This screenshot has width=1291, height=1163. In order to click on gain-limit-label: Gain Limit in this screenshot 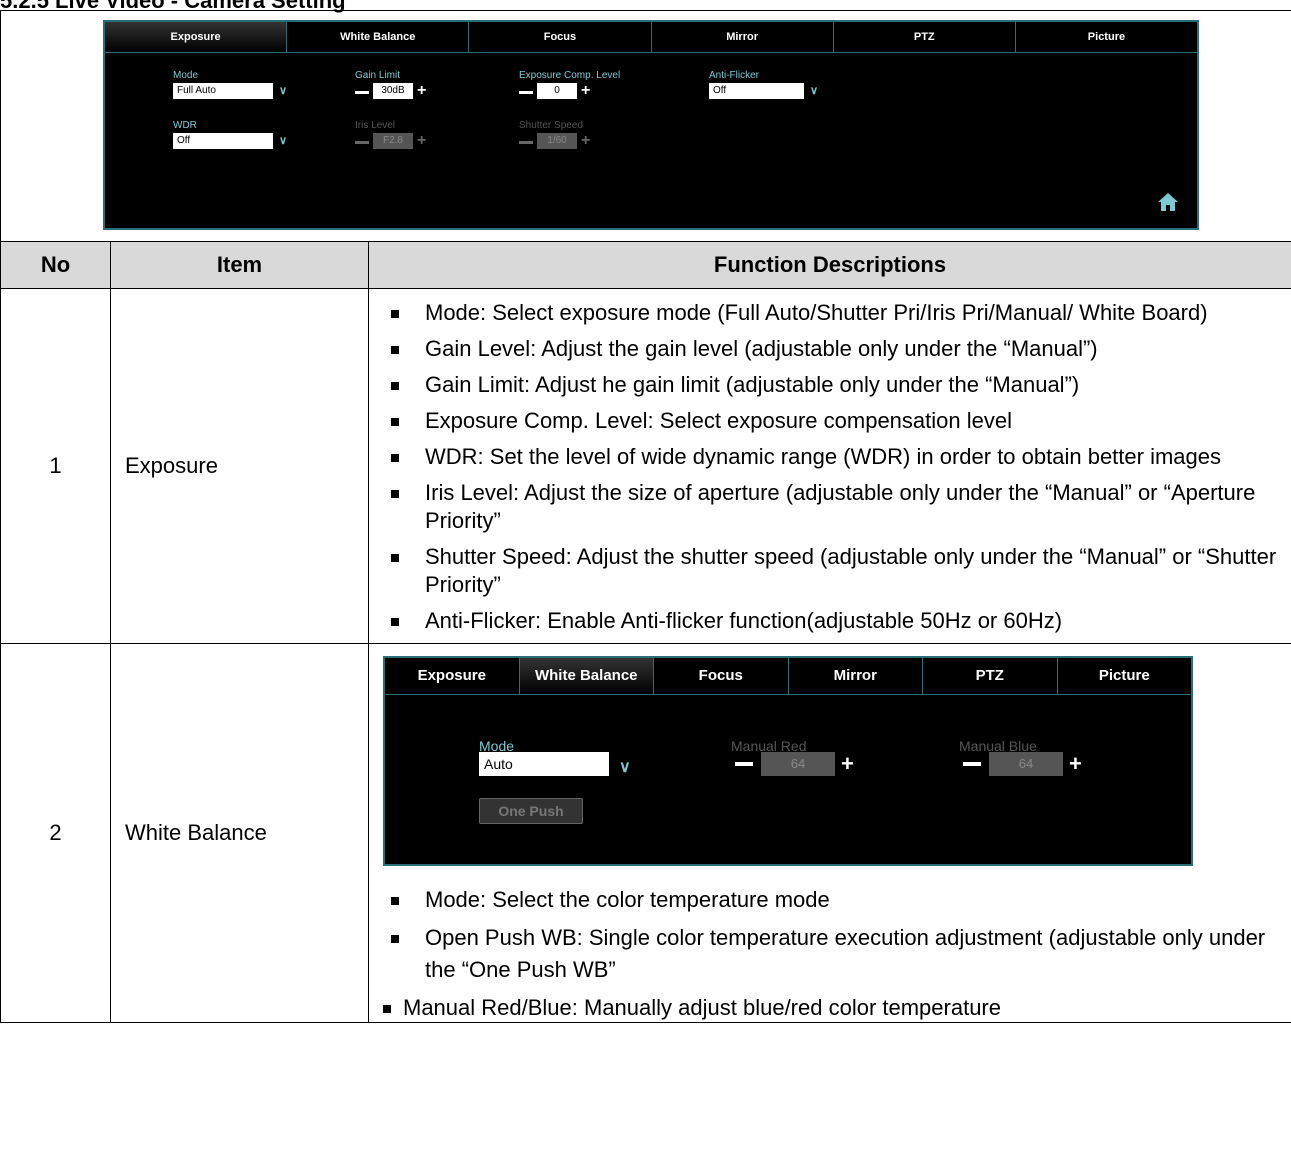, I will do `click(378, 75)`.